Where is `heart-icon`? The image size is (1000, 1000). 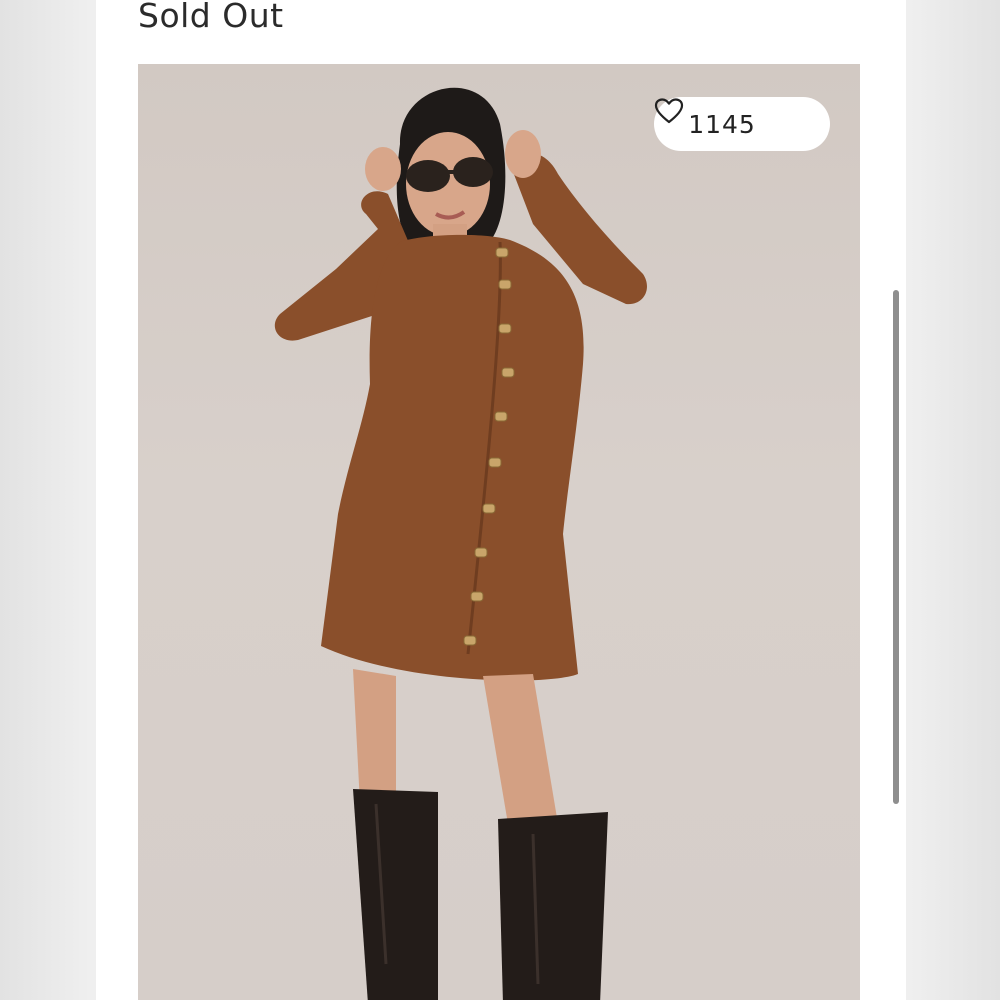
heart-icon is located at coordinates (725, 118).